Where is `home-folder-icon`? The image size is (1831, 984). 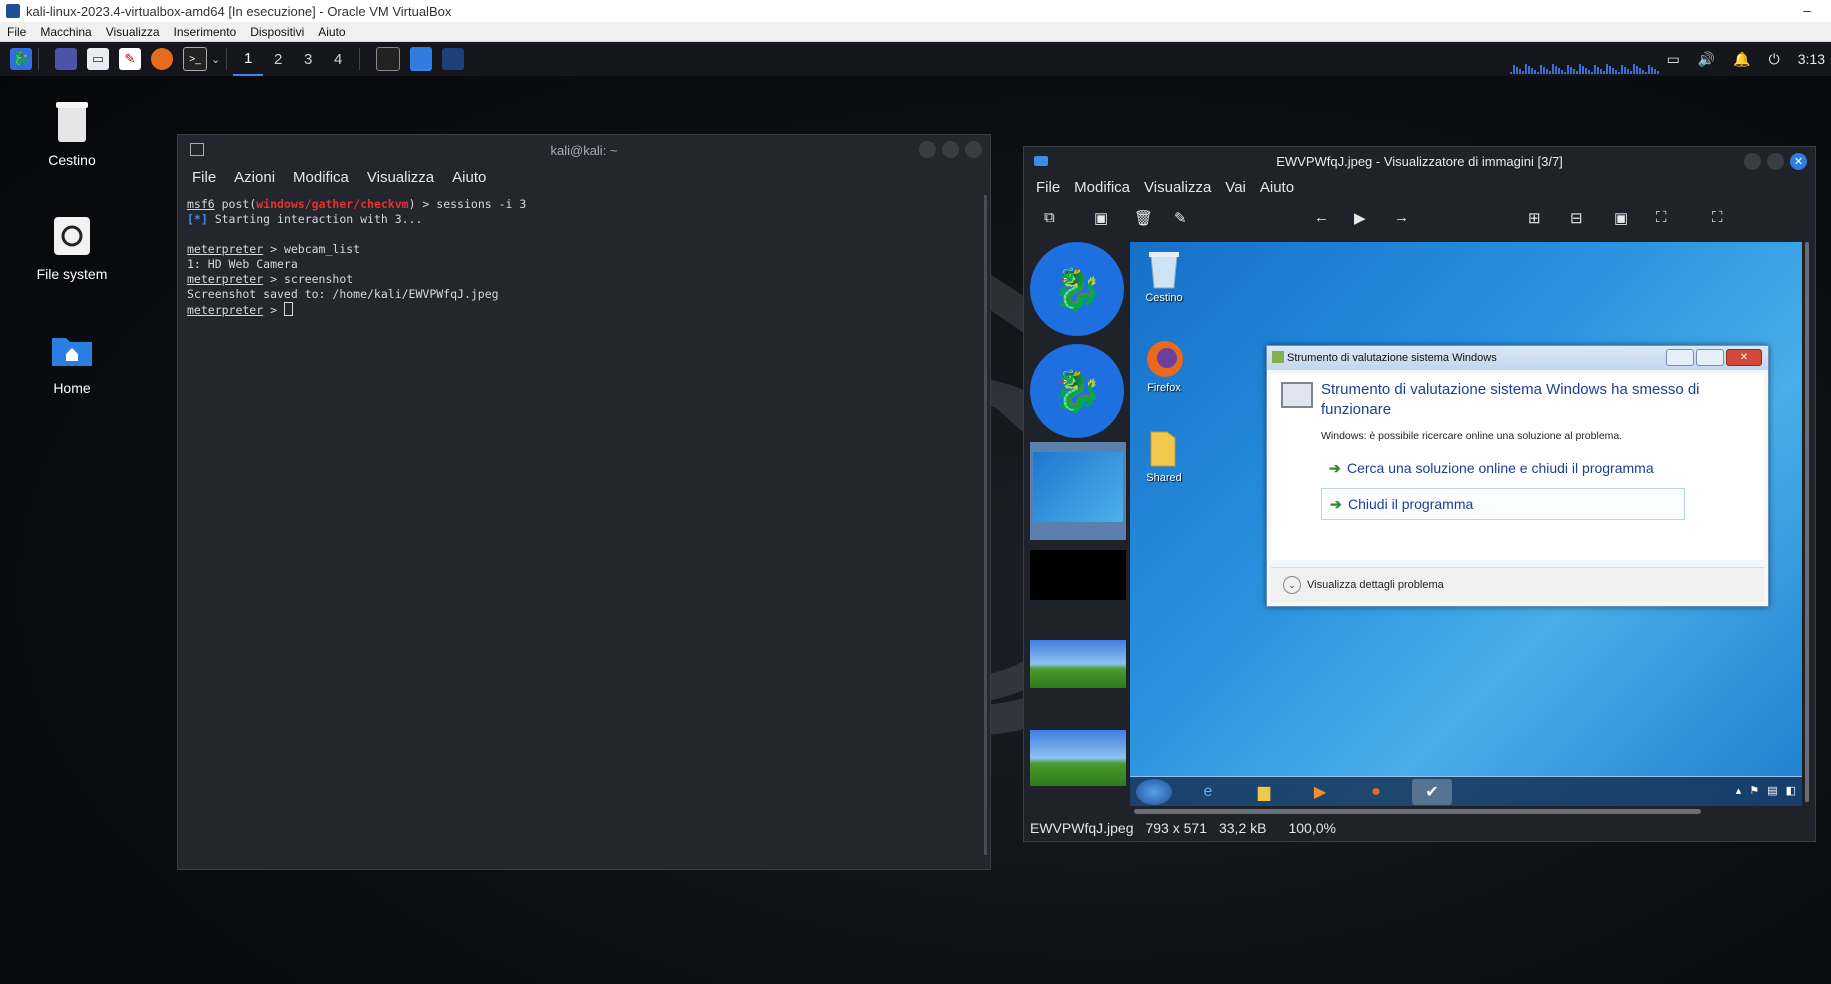 home-folder-icon is located at coordinates (72, 350).